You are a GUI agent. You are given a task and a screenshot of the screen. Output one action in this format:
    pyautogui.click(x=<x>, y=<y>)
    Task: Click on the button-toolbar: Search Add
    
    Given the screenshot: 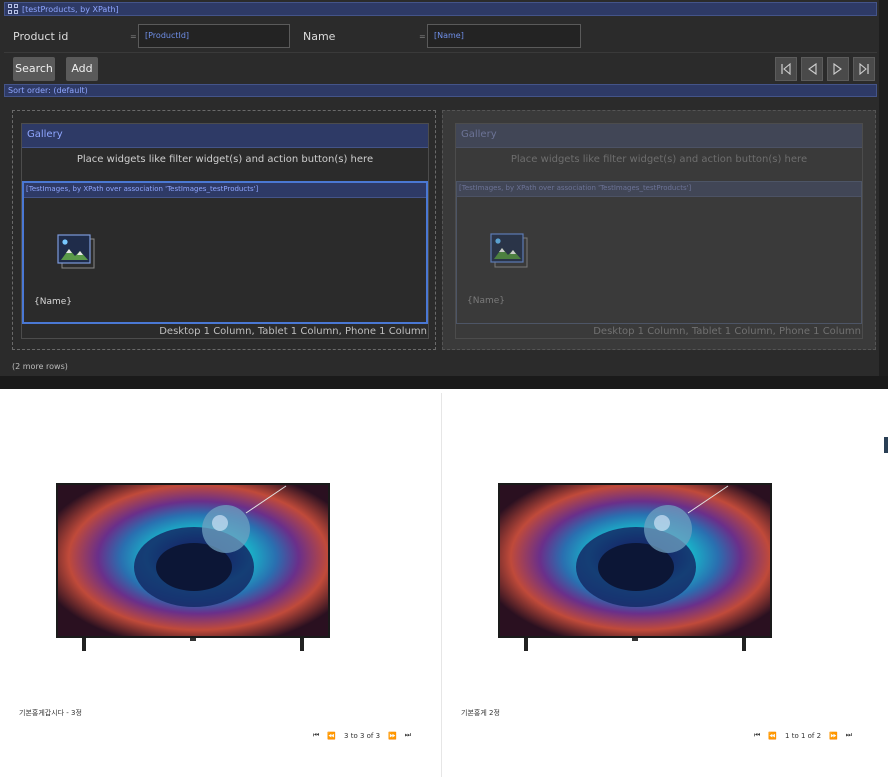 What is the action you would take?
    pyautogui.click(x=440, y=70)
    